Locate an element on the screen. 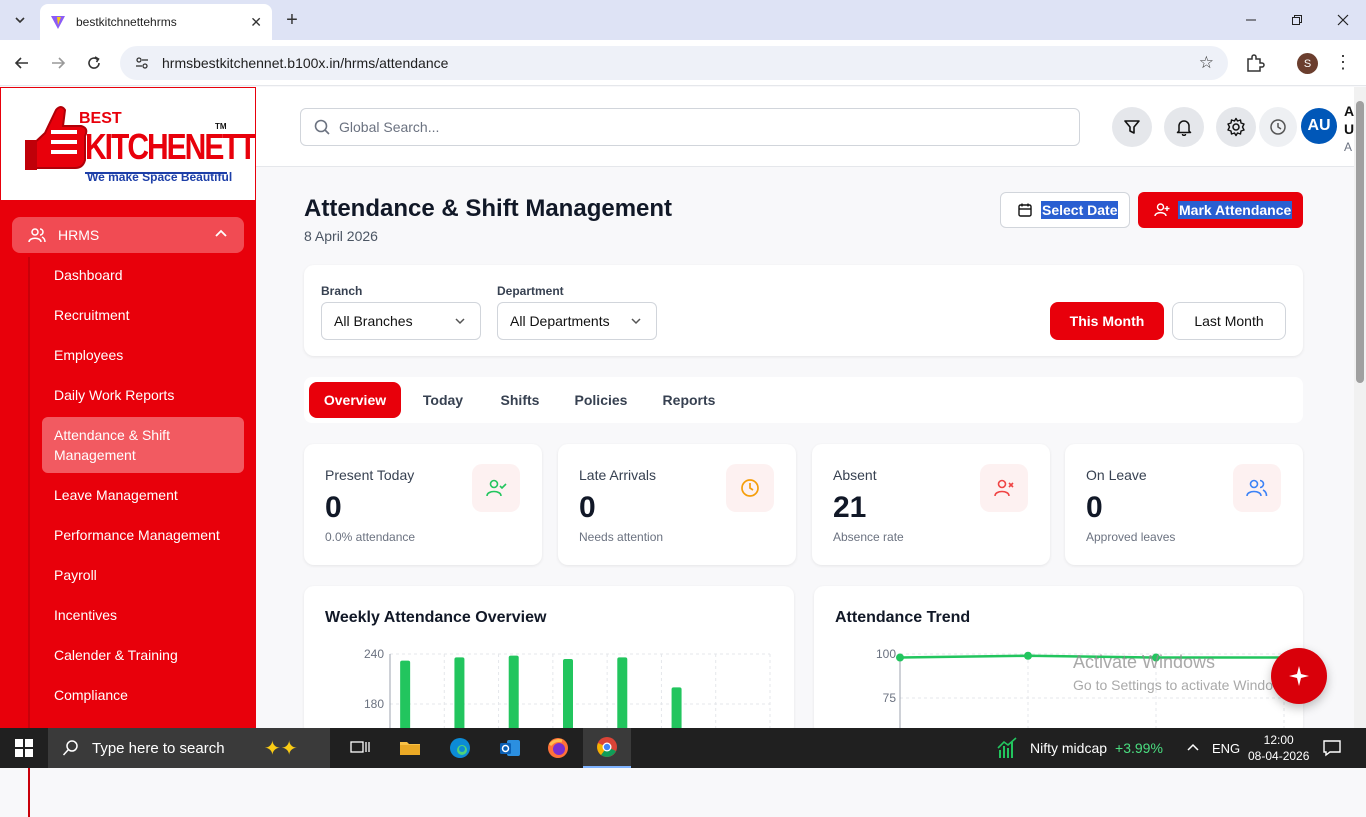 The width and height of the screenshot is (1366, 817). sidebar-item-attendance: Attendance & Shift Management is located at coordinates (143, 445).